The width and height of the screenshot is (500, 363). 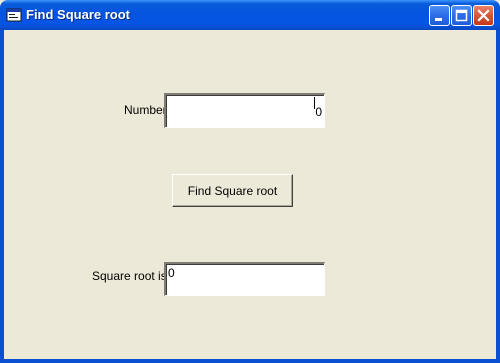 What do you see at coordinates (232, 190) in the screenshot?
I see `find-square-root-button: Find Square root` at bounding box center [232, 190].